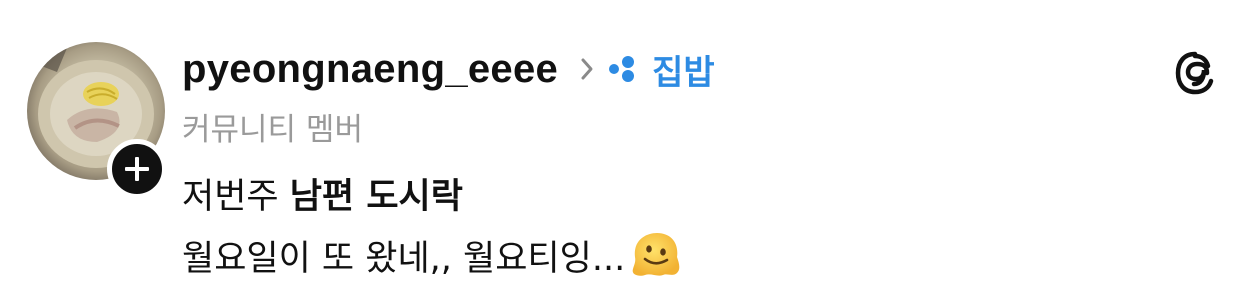  I want to click on avatar-container, so click(97, 120).